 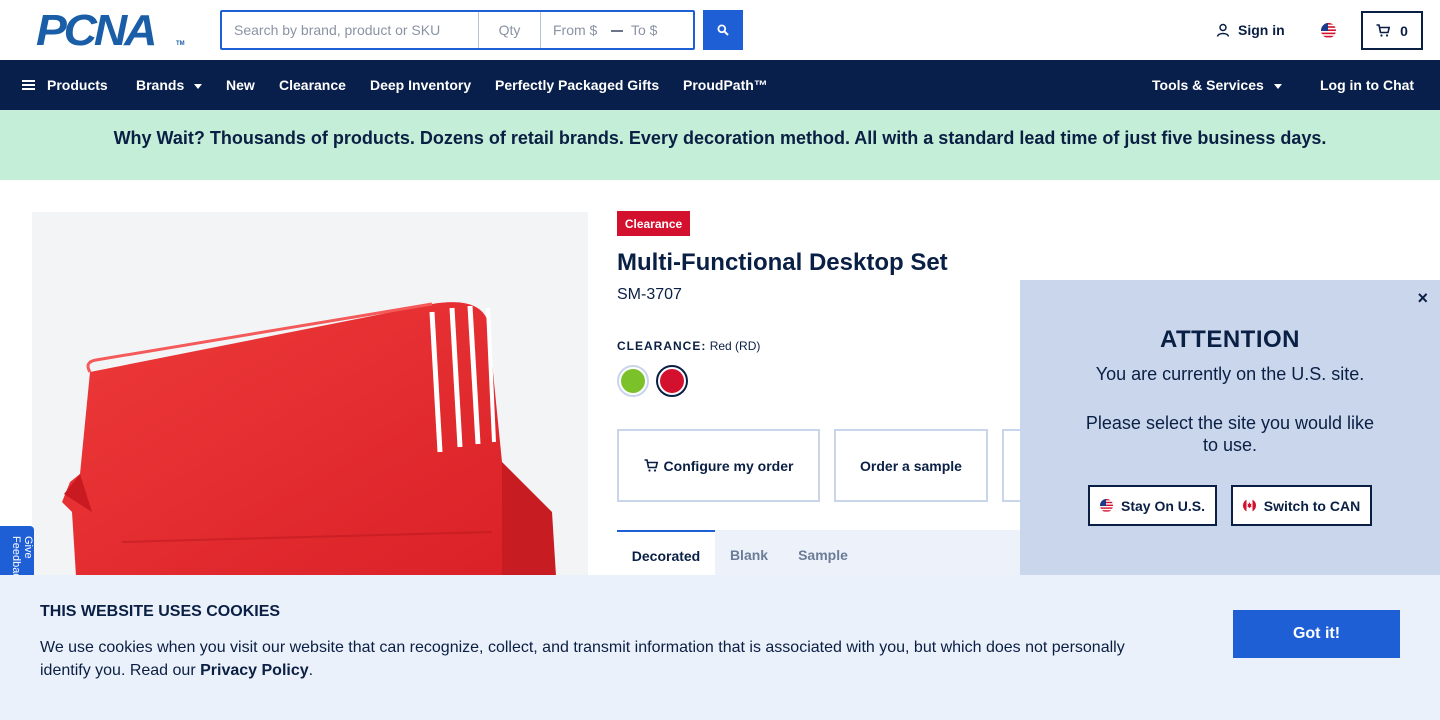 I want to click on cookie-title: THIS WEBSITE USES COOKIES, so click(x=160, y=611).